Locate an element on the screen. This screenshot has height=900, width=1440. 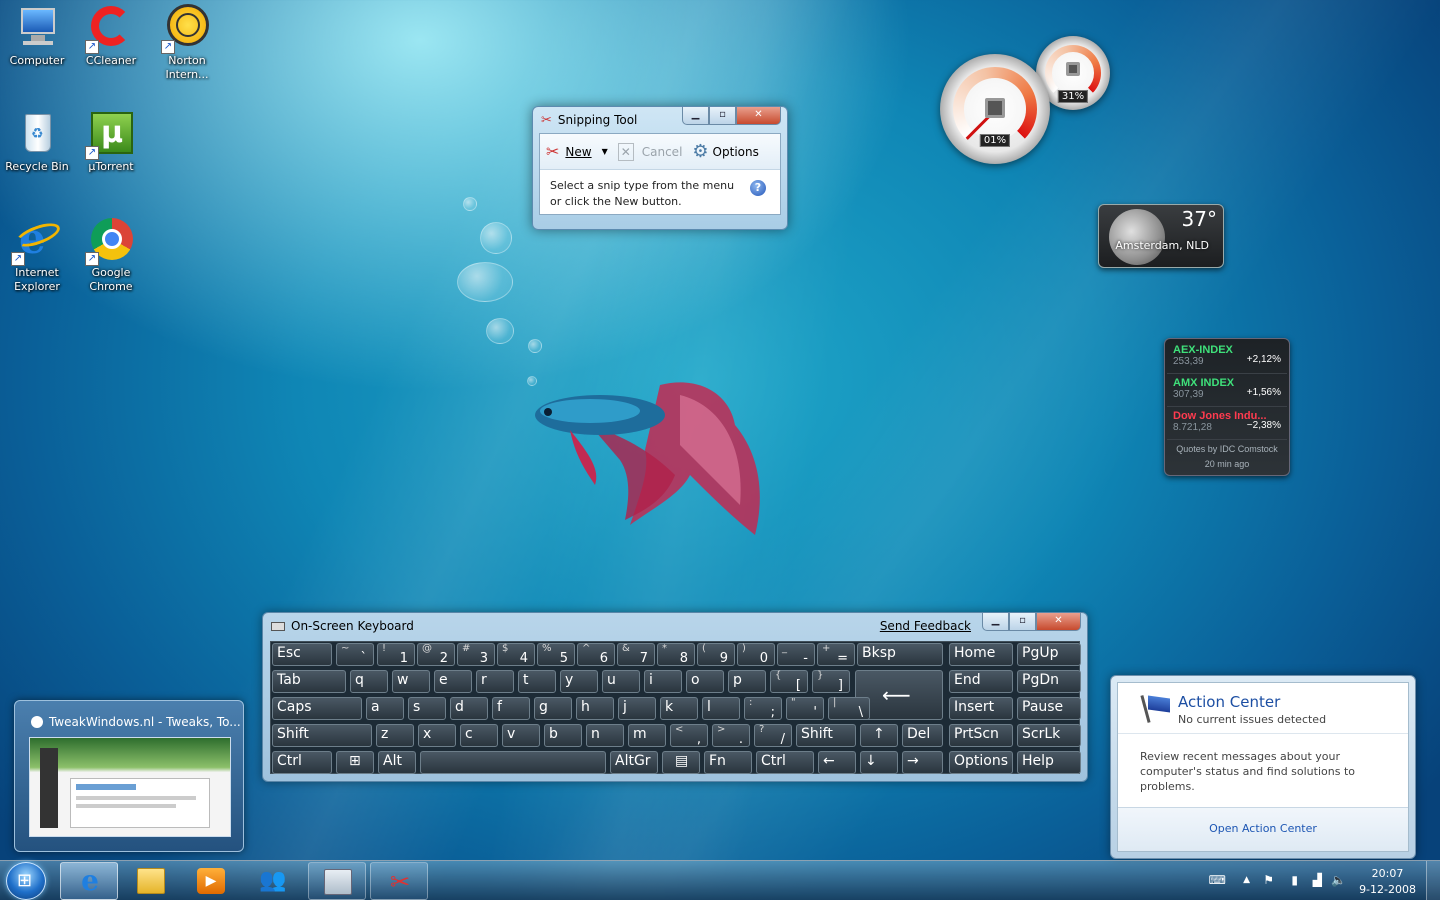
key-ctrl-left: Ctrl is located at coordinates (302, 762).